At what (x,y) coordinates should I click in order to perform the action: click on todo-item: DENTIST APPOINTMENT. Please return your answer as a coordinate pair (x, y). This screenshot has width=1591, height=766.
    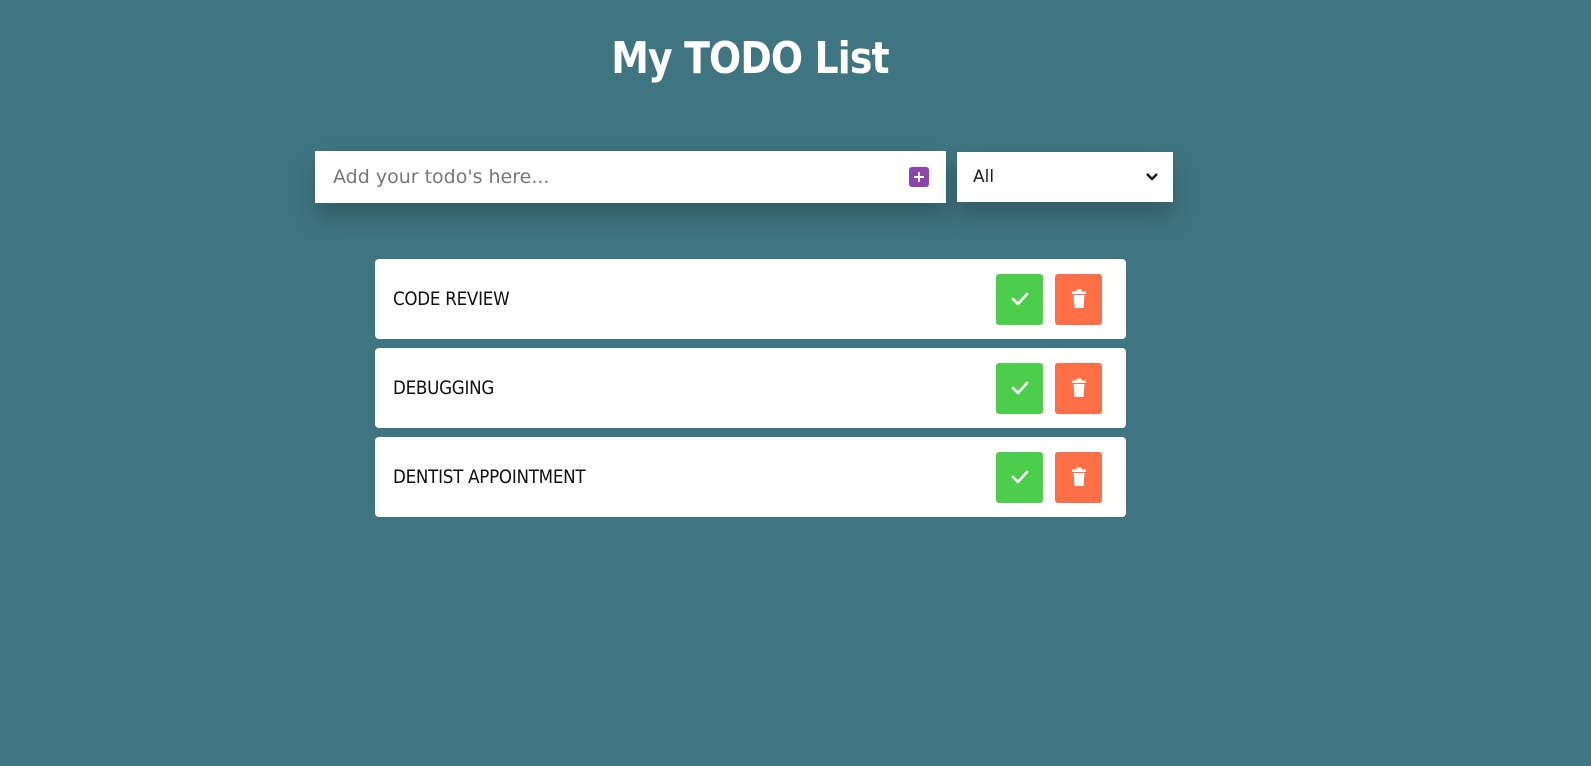
    Looking at the image, I should click on (750, 477).